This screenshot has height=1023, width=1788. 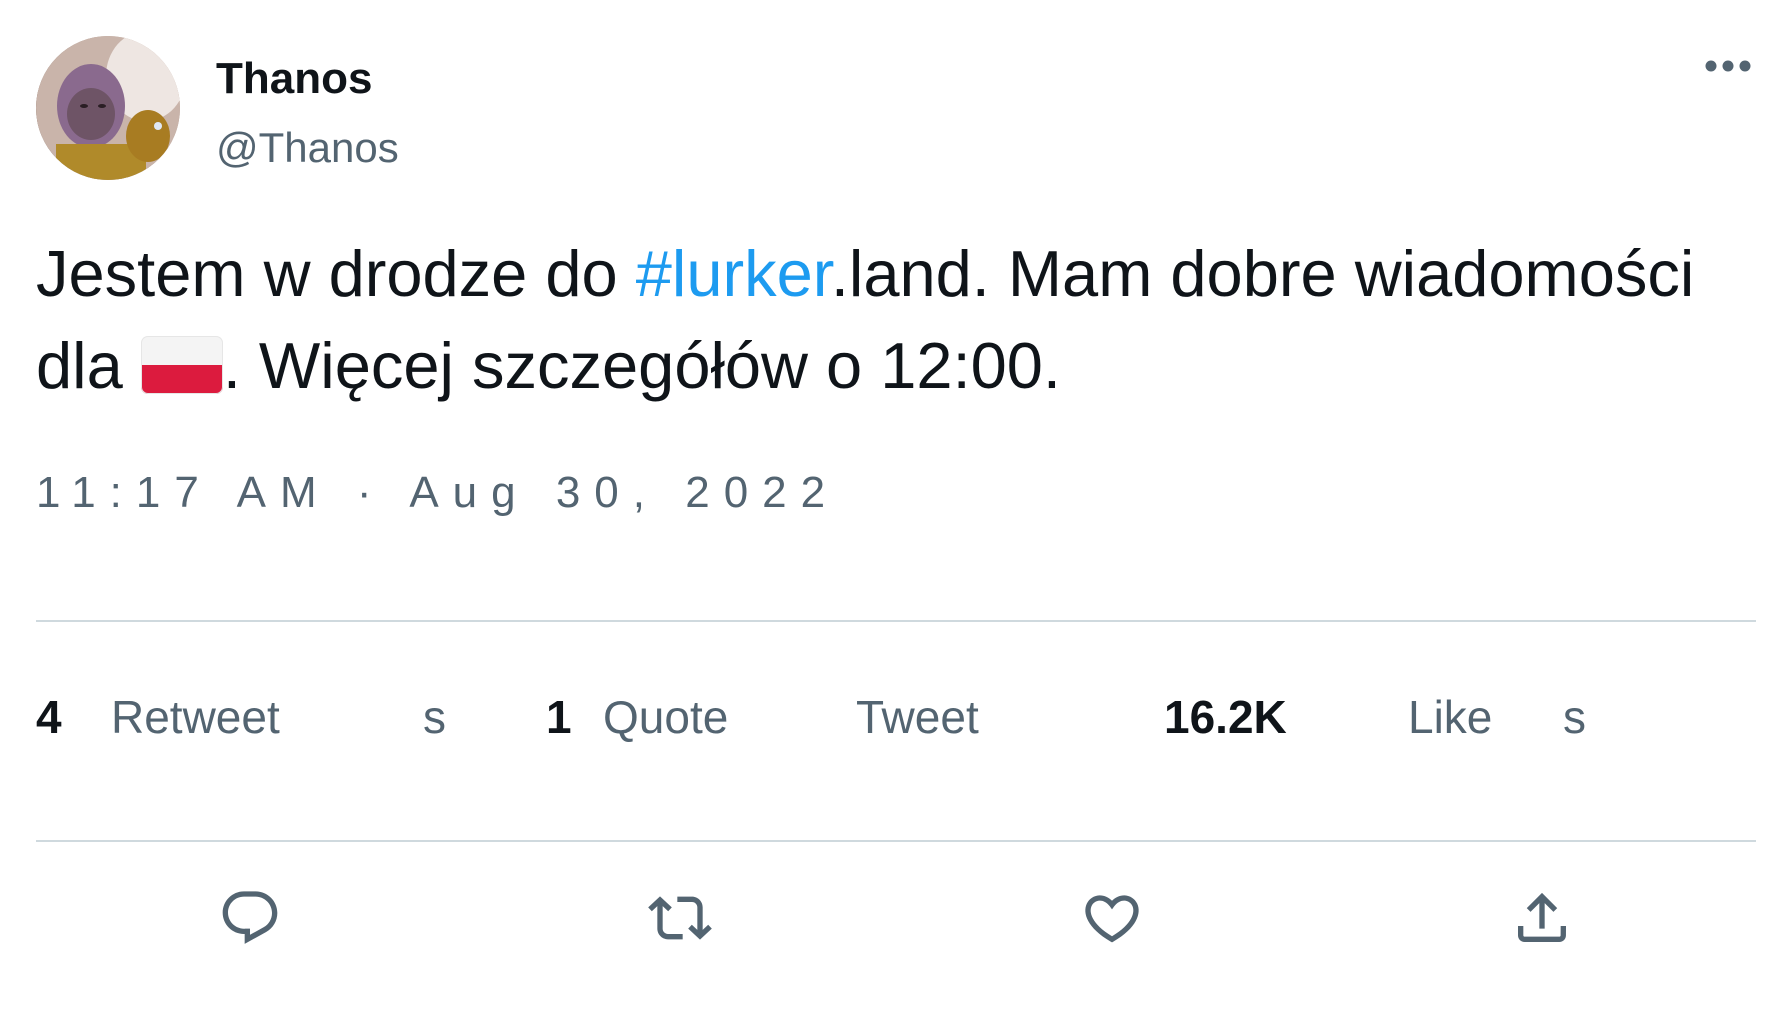 What do you see at coordinates (896, 621) in the screenshot?
I see `divider-top` at bounding box center [896, 621].